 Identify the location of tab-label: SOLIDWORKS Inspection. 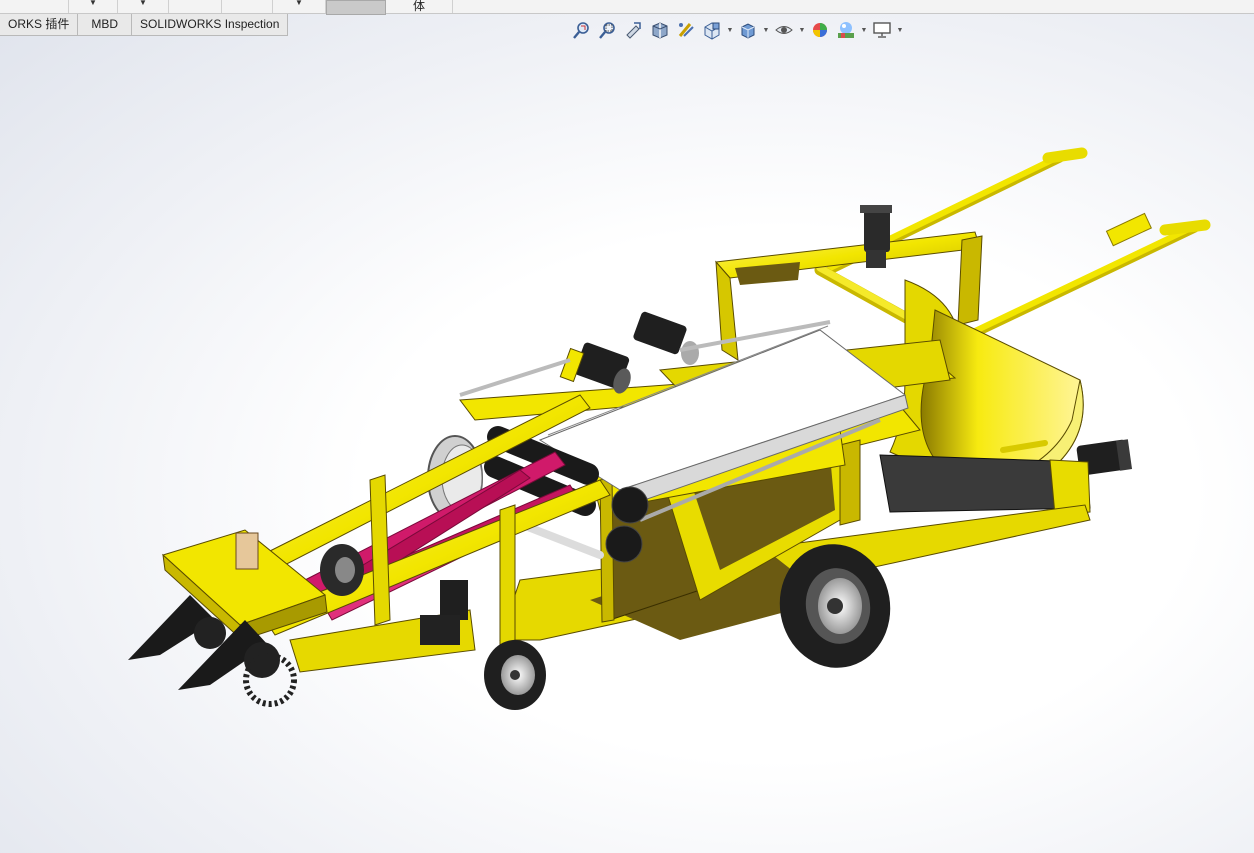
(210, 24).